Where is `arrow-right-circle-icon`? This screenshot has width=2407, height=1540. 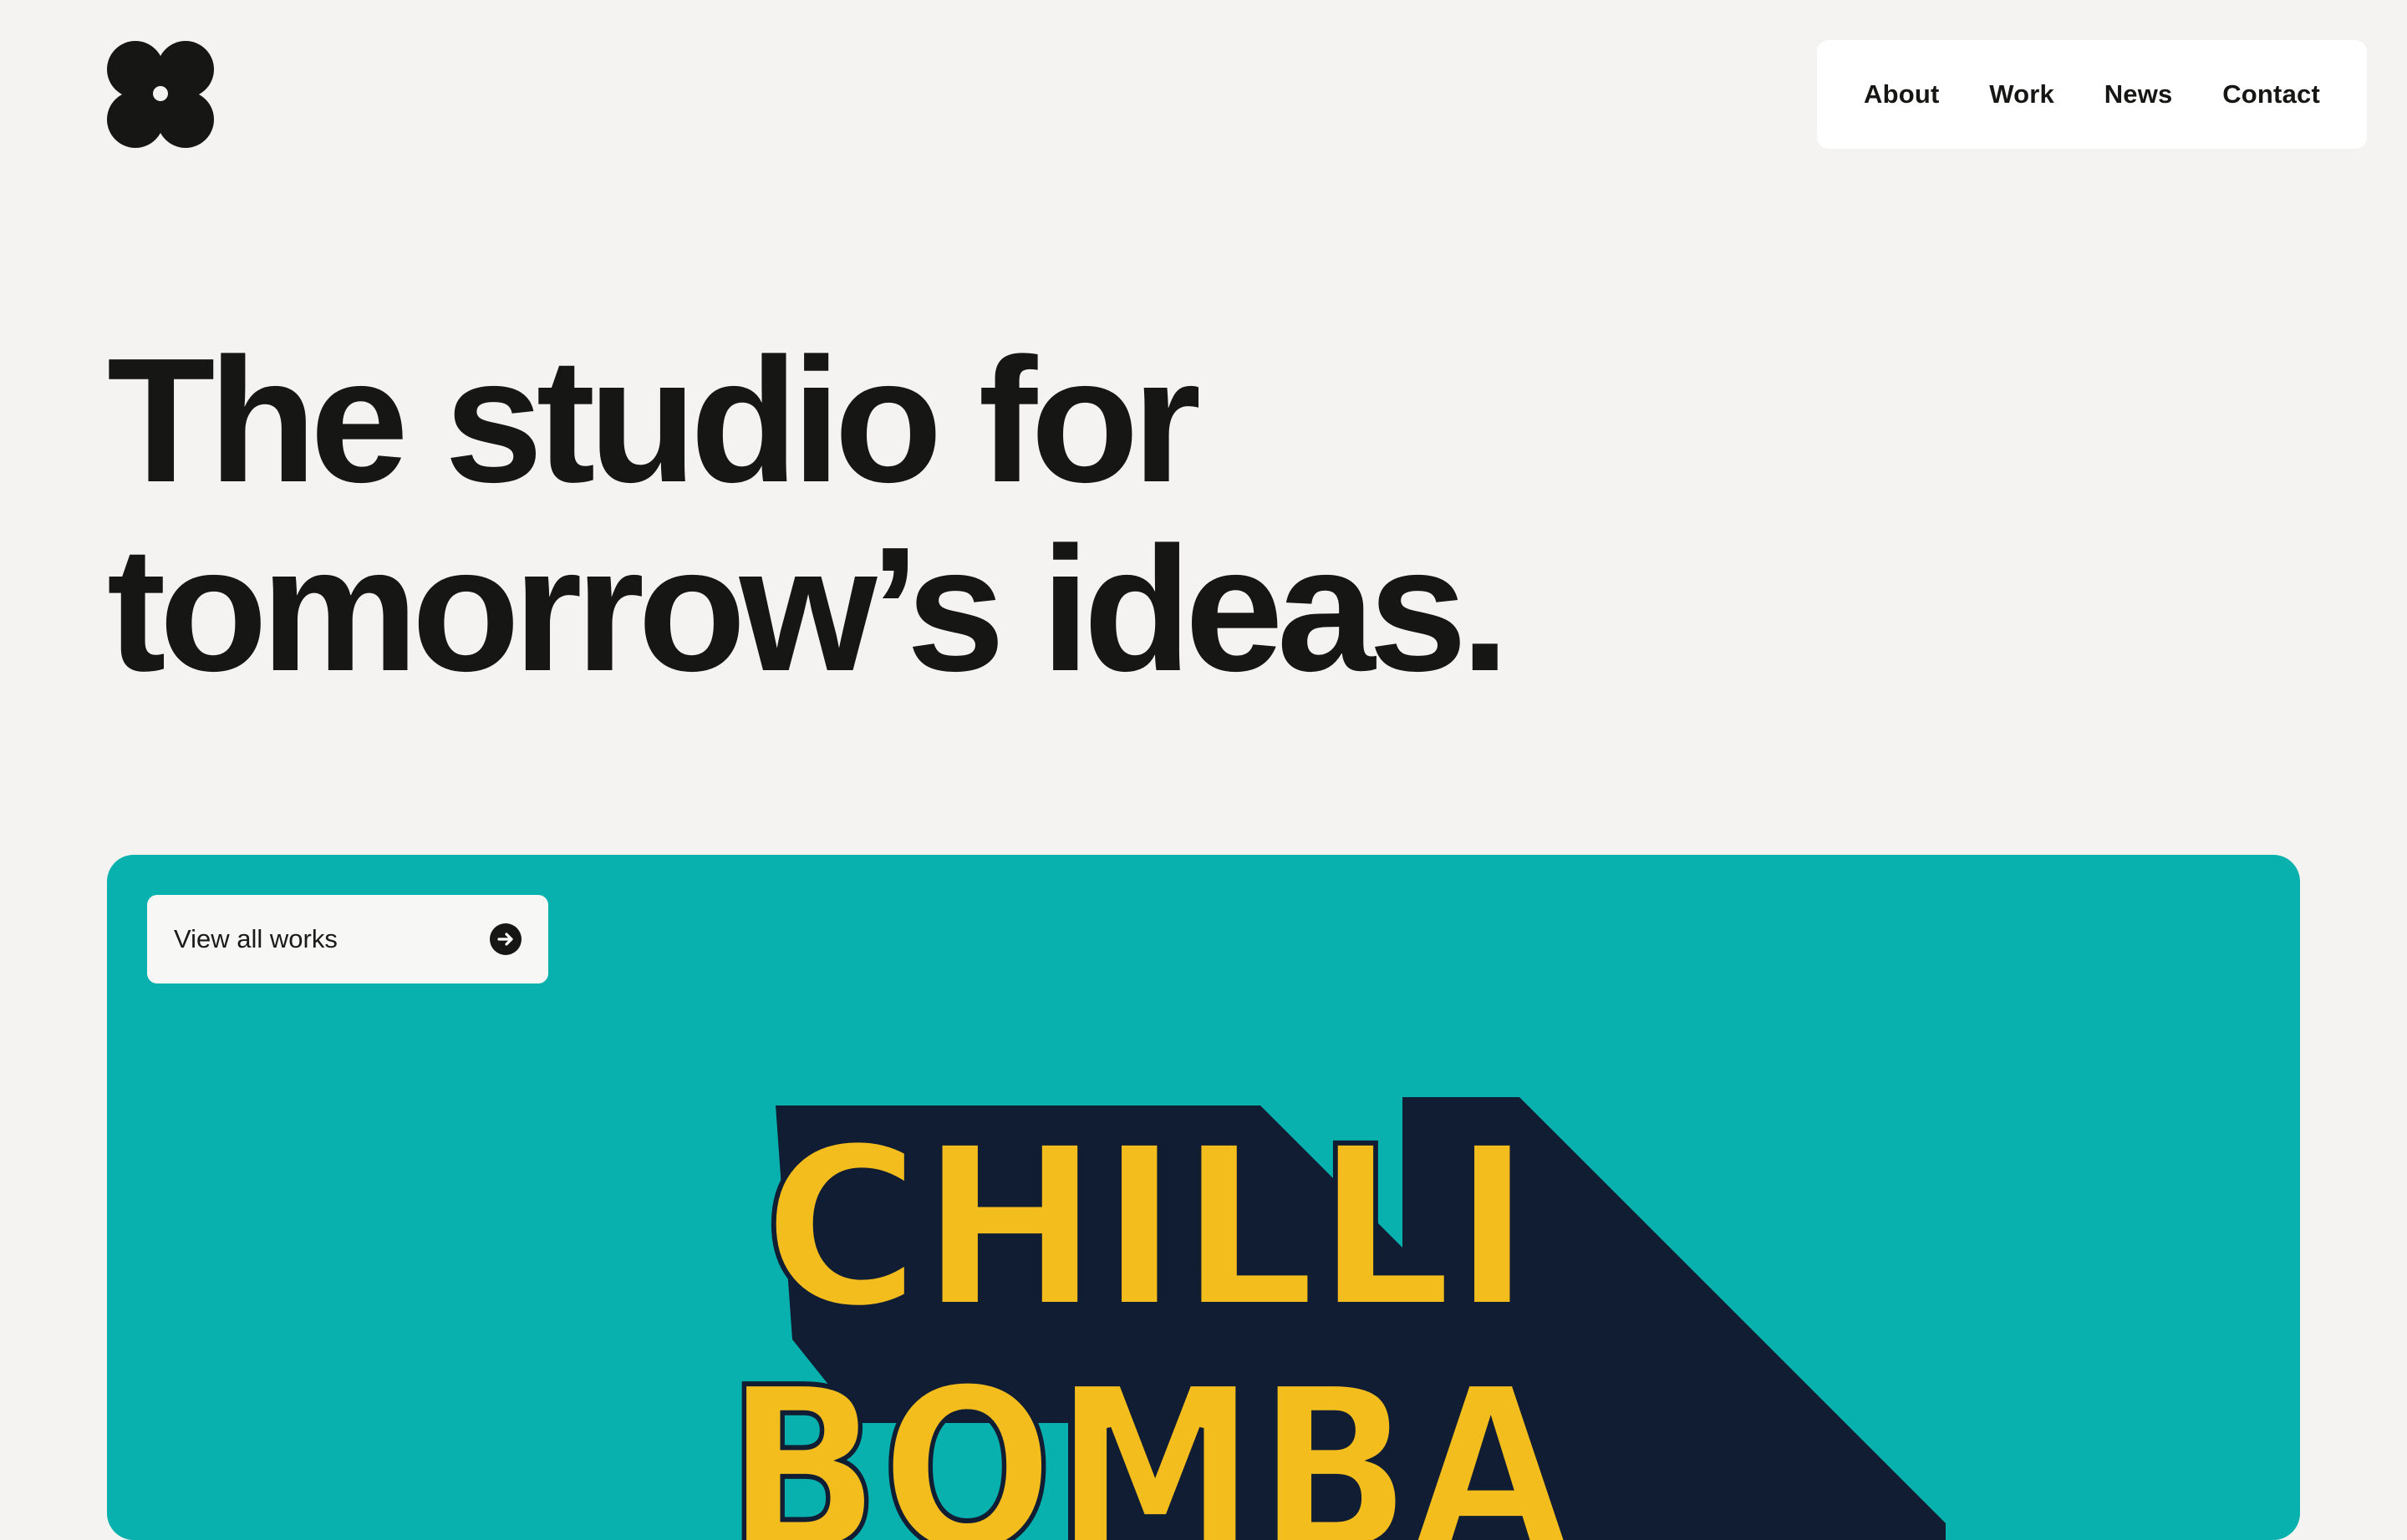
arrow-right-circle-icon is located at coordinates (506, 939).